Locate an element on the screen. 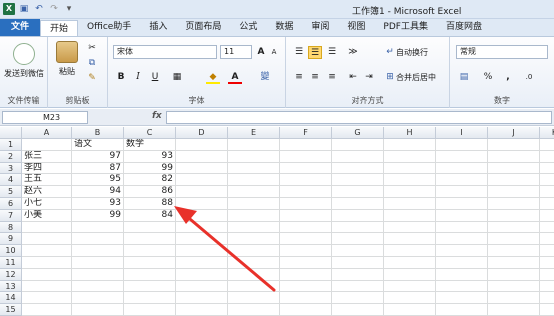 The height and width of the screenshot is (316, 554). red-arrow-annotation is located at coordinates (225, 249).